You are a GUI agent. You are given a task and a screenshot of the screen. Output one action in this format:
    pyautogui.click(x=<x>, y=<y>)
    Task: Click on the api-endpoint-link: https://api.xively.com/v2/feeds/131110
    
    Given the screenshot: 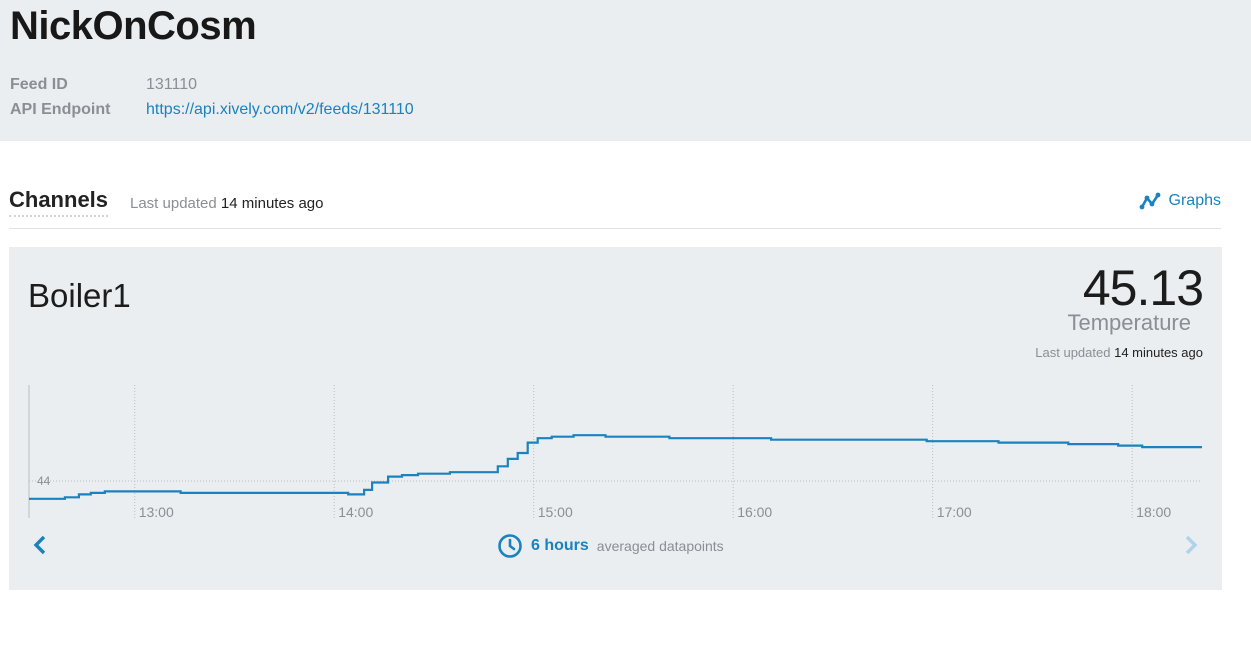 What is the action you would take?
    pyautogui.click(x=280, y=109)
    